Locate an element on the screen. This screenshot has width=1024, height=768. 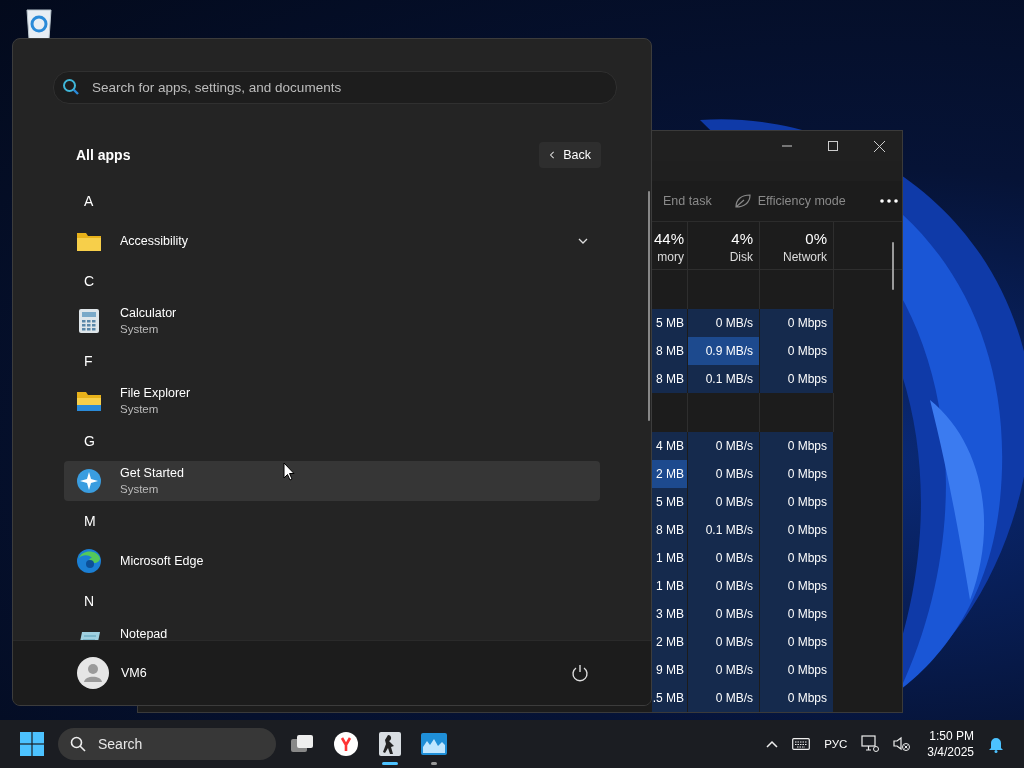
app-name: Accessibility is located at coordinates (154, 240).